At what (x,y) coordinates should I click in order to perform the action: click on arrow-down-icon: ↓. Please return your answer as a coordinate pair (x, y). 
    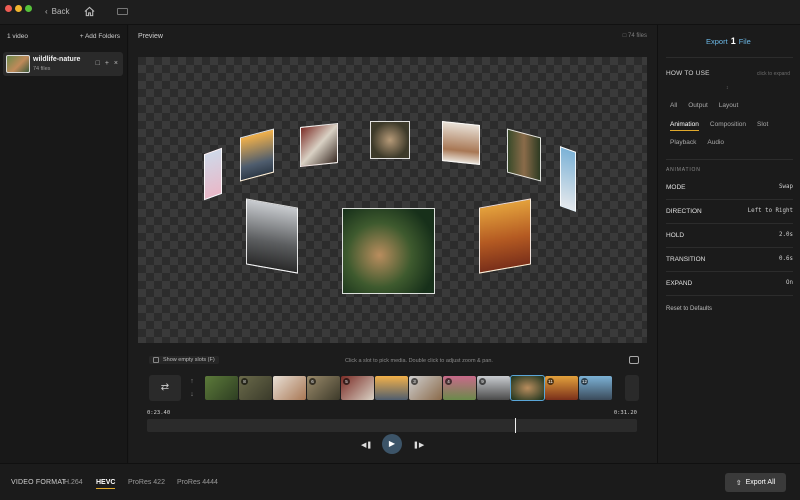
    Looking at the image, I should click on (192, 394).